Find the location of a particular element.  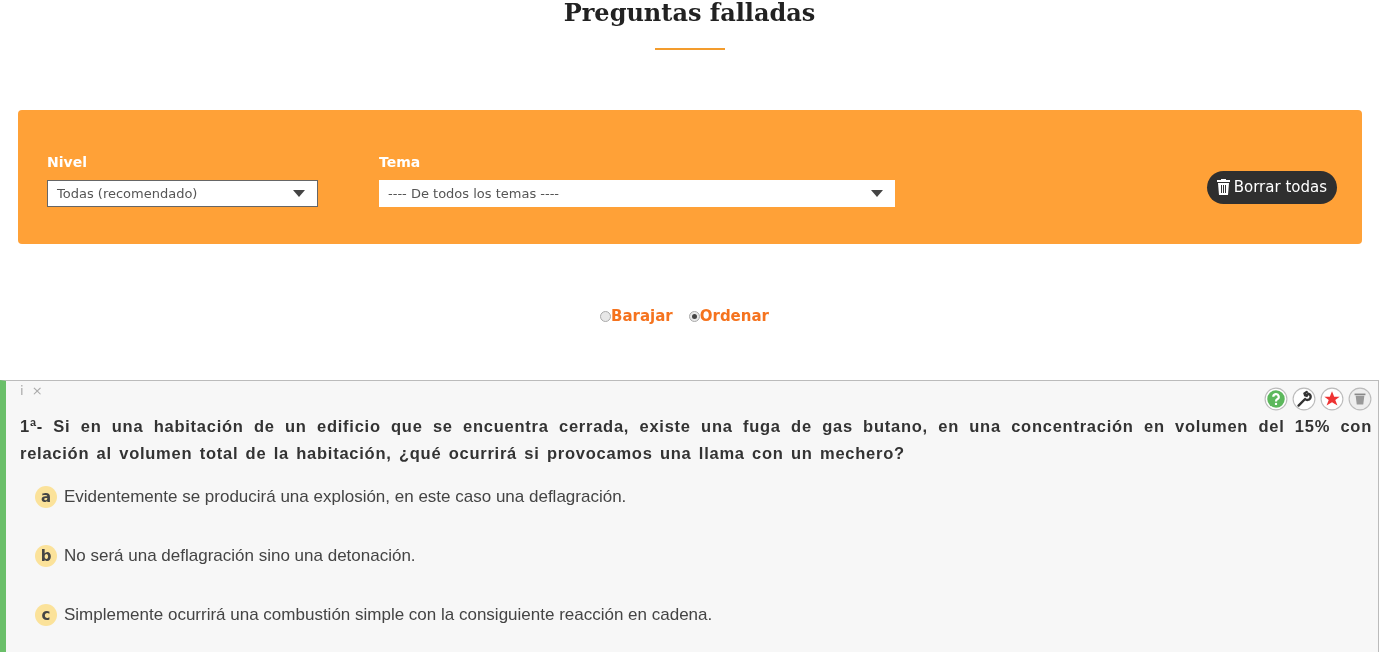

wrench-icon is located at coordinates (1304, 399).